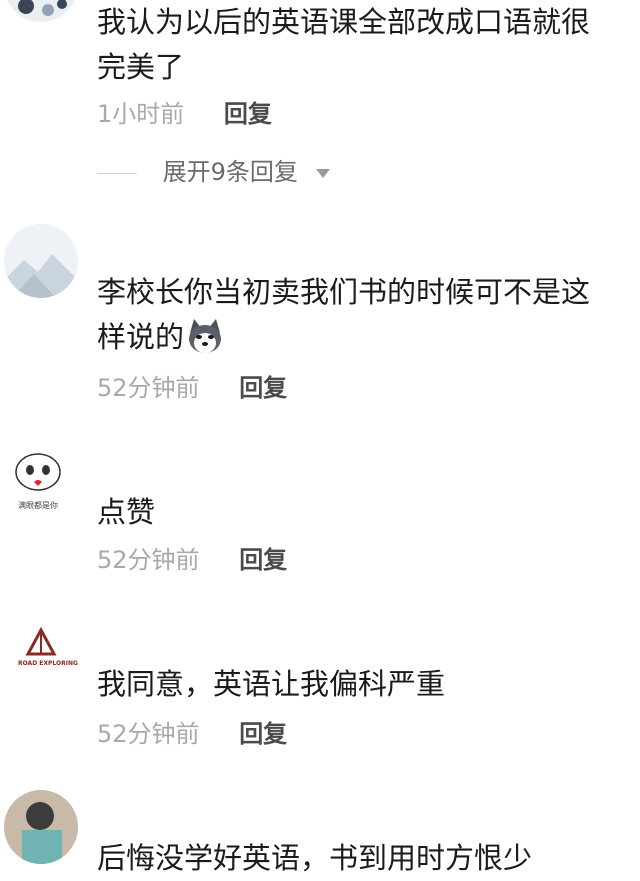  What do you see at coordinates (344, 314) in the screenshot?
I see `comment-text-content: 李校长你当初卖我们书的时候可不是这样说的` at bounding box center [344, 314].